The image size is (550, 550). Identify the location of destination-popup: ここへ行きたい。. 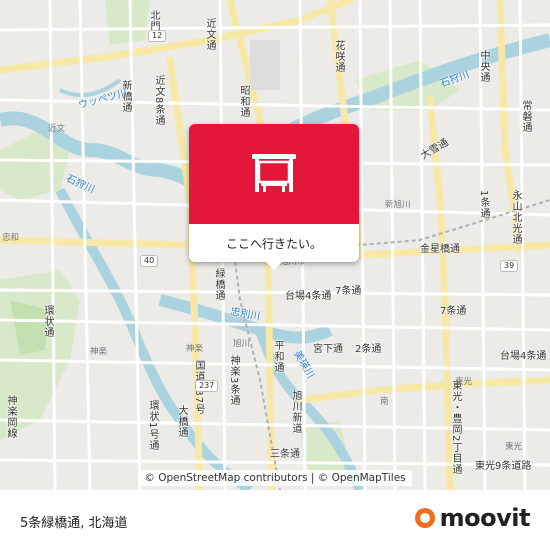
(274, 197).